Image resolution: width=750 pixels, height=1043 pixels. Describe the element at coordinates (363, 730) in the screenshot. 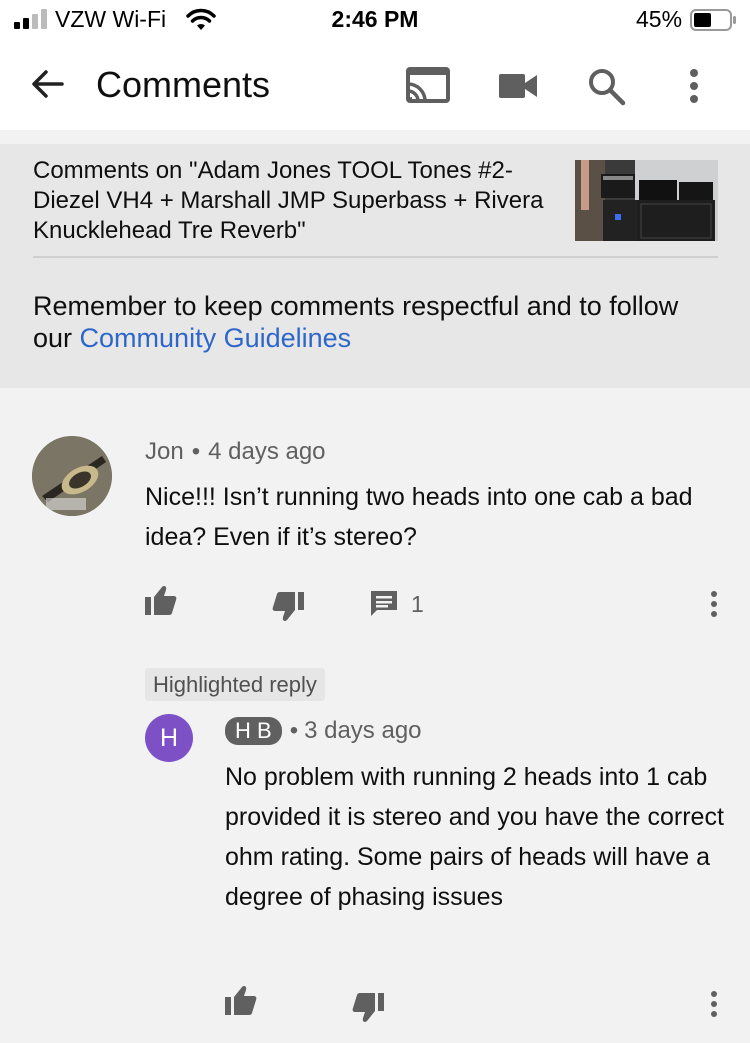

I see `reply-time: 3 days ago` at that location.